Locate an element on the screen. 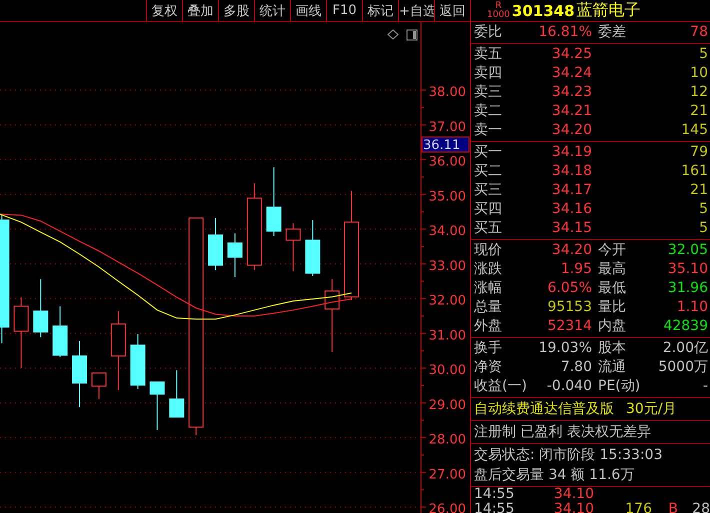  order-price: 34.23 is located at coordinates (571, 92).